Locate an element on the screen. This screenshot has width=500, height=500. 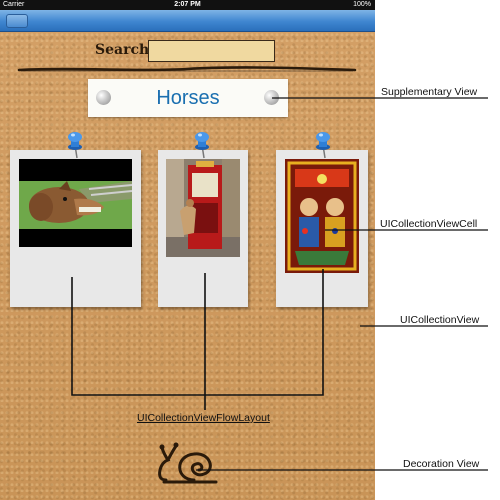
search-label: Search: is located at coordinates (125, 50).